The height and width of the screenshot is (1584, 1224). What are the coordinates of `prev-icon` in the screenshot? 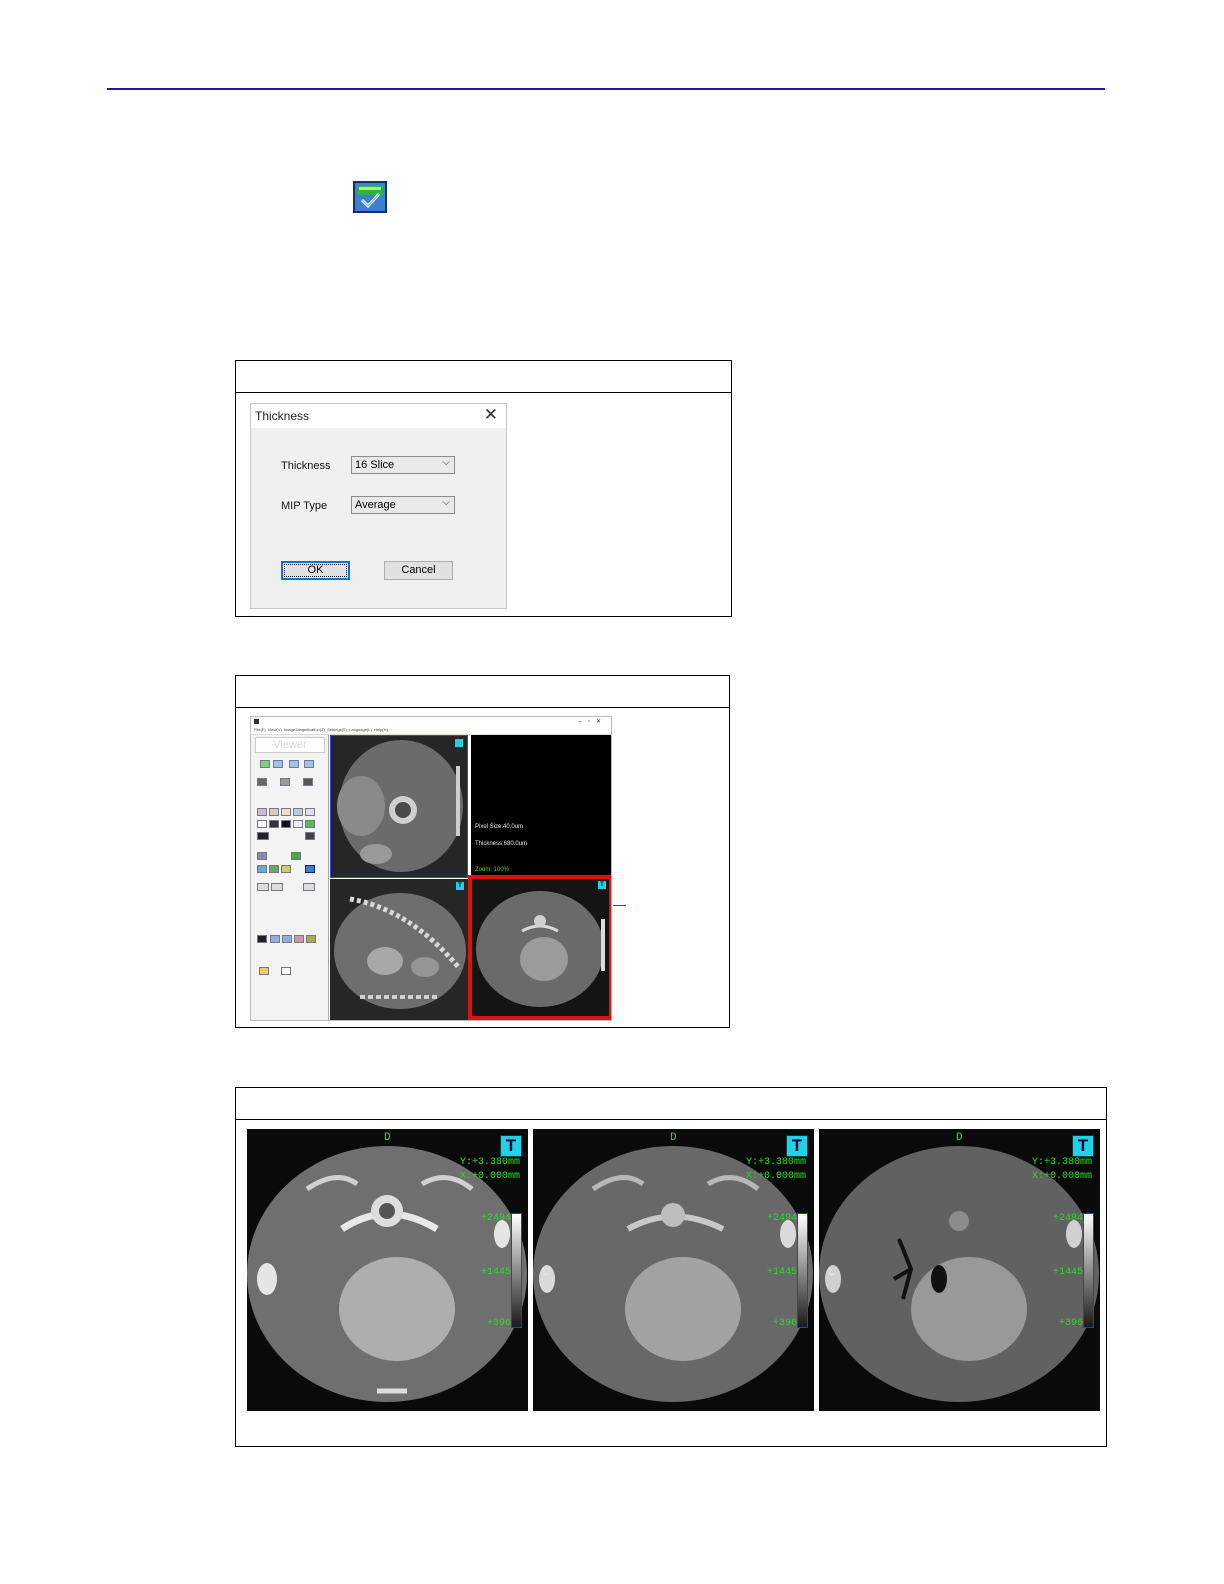 It's located at (294, 764).